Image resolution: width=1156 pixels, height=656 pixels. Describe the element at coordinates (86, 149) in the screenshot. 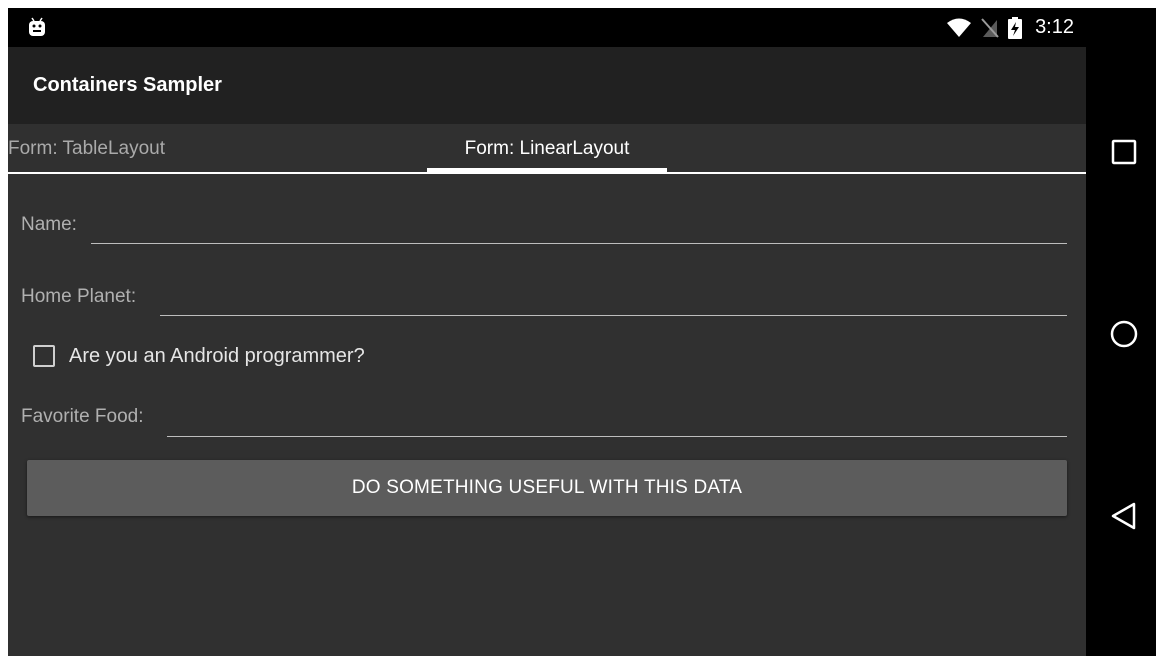

I see `tab-table-layout: Form: TableLayout` at that location.